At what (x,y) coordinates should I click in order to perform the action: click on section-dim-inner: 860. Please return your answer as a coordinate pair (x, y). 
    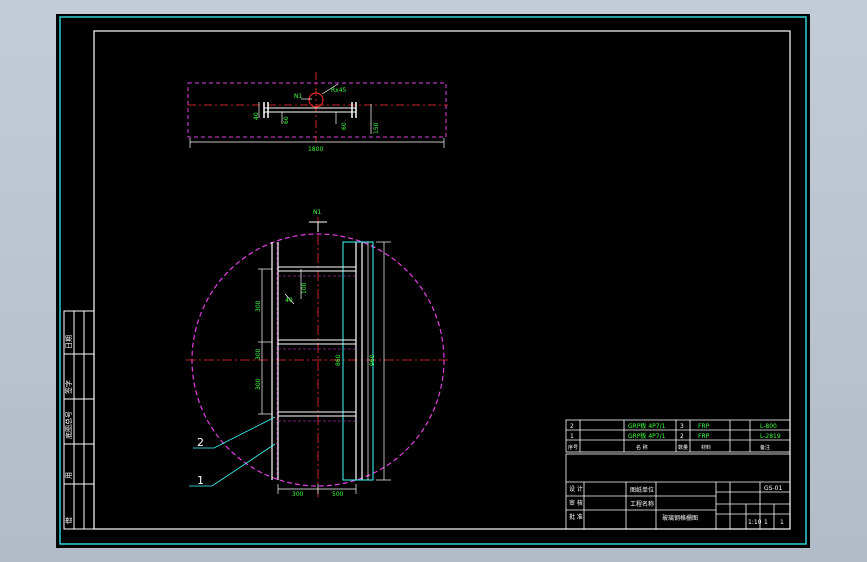
    Looking at the image, I should click on (338, 360).